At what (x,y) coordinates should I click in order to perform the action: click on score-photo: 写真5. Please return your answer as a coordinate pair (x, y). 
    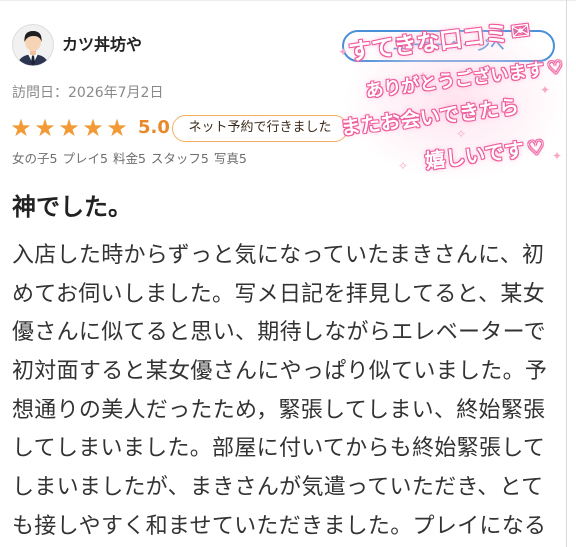
    Looking at the image, I should click on (230, 158).